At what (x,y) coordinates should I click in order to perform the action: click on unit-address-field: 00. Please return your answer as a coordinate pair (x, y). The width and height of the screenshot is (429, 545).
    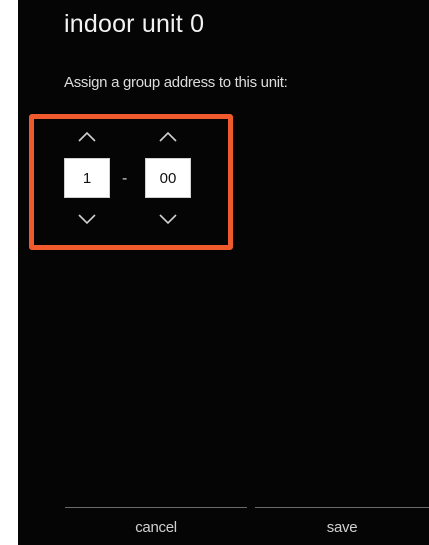
    Looking at the image, I should click on (168, 178).